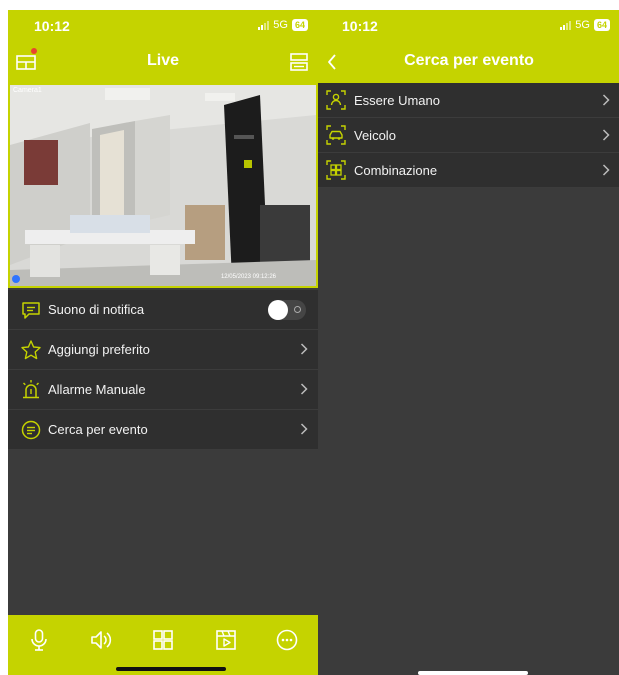 Image resolution: width=619 pixels, height=675 pixels. Describe the element at coordinates (396, 170) in the screenshot. I see `event-item-label: Combinazione` at that location.